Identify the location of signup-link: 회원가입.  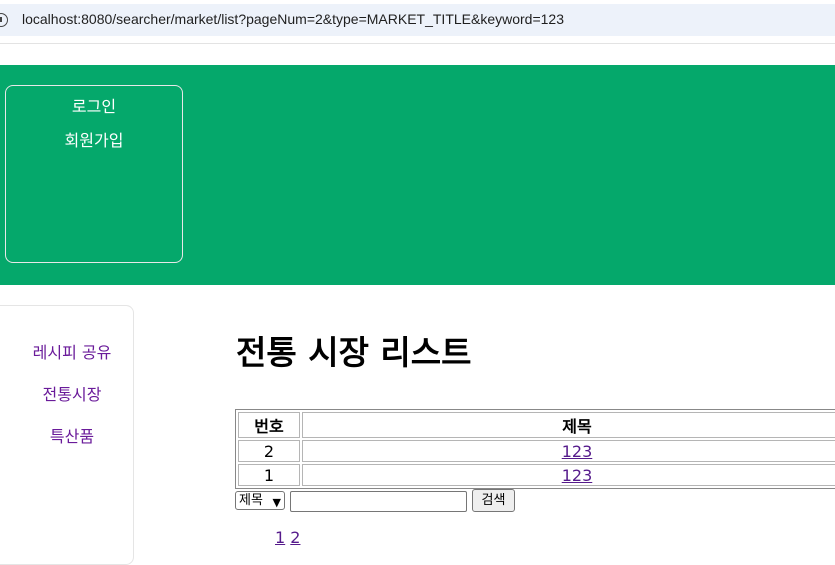
(94, 139).